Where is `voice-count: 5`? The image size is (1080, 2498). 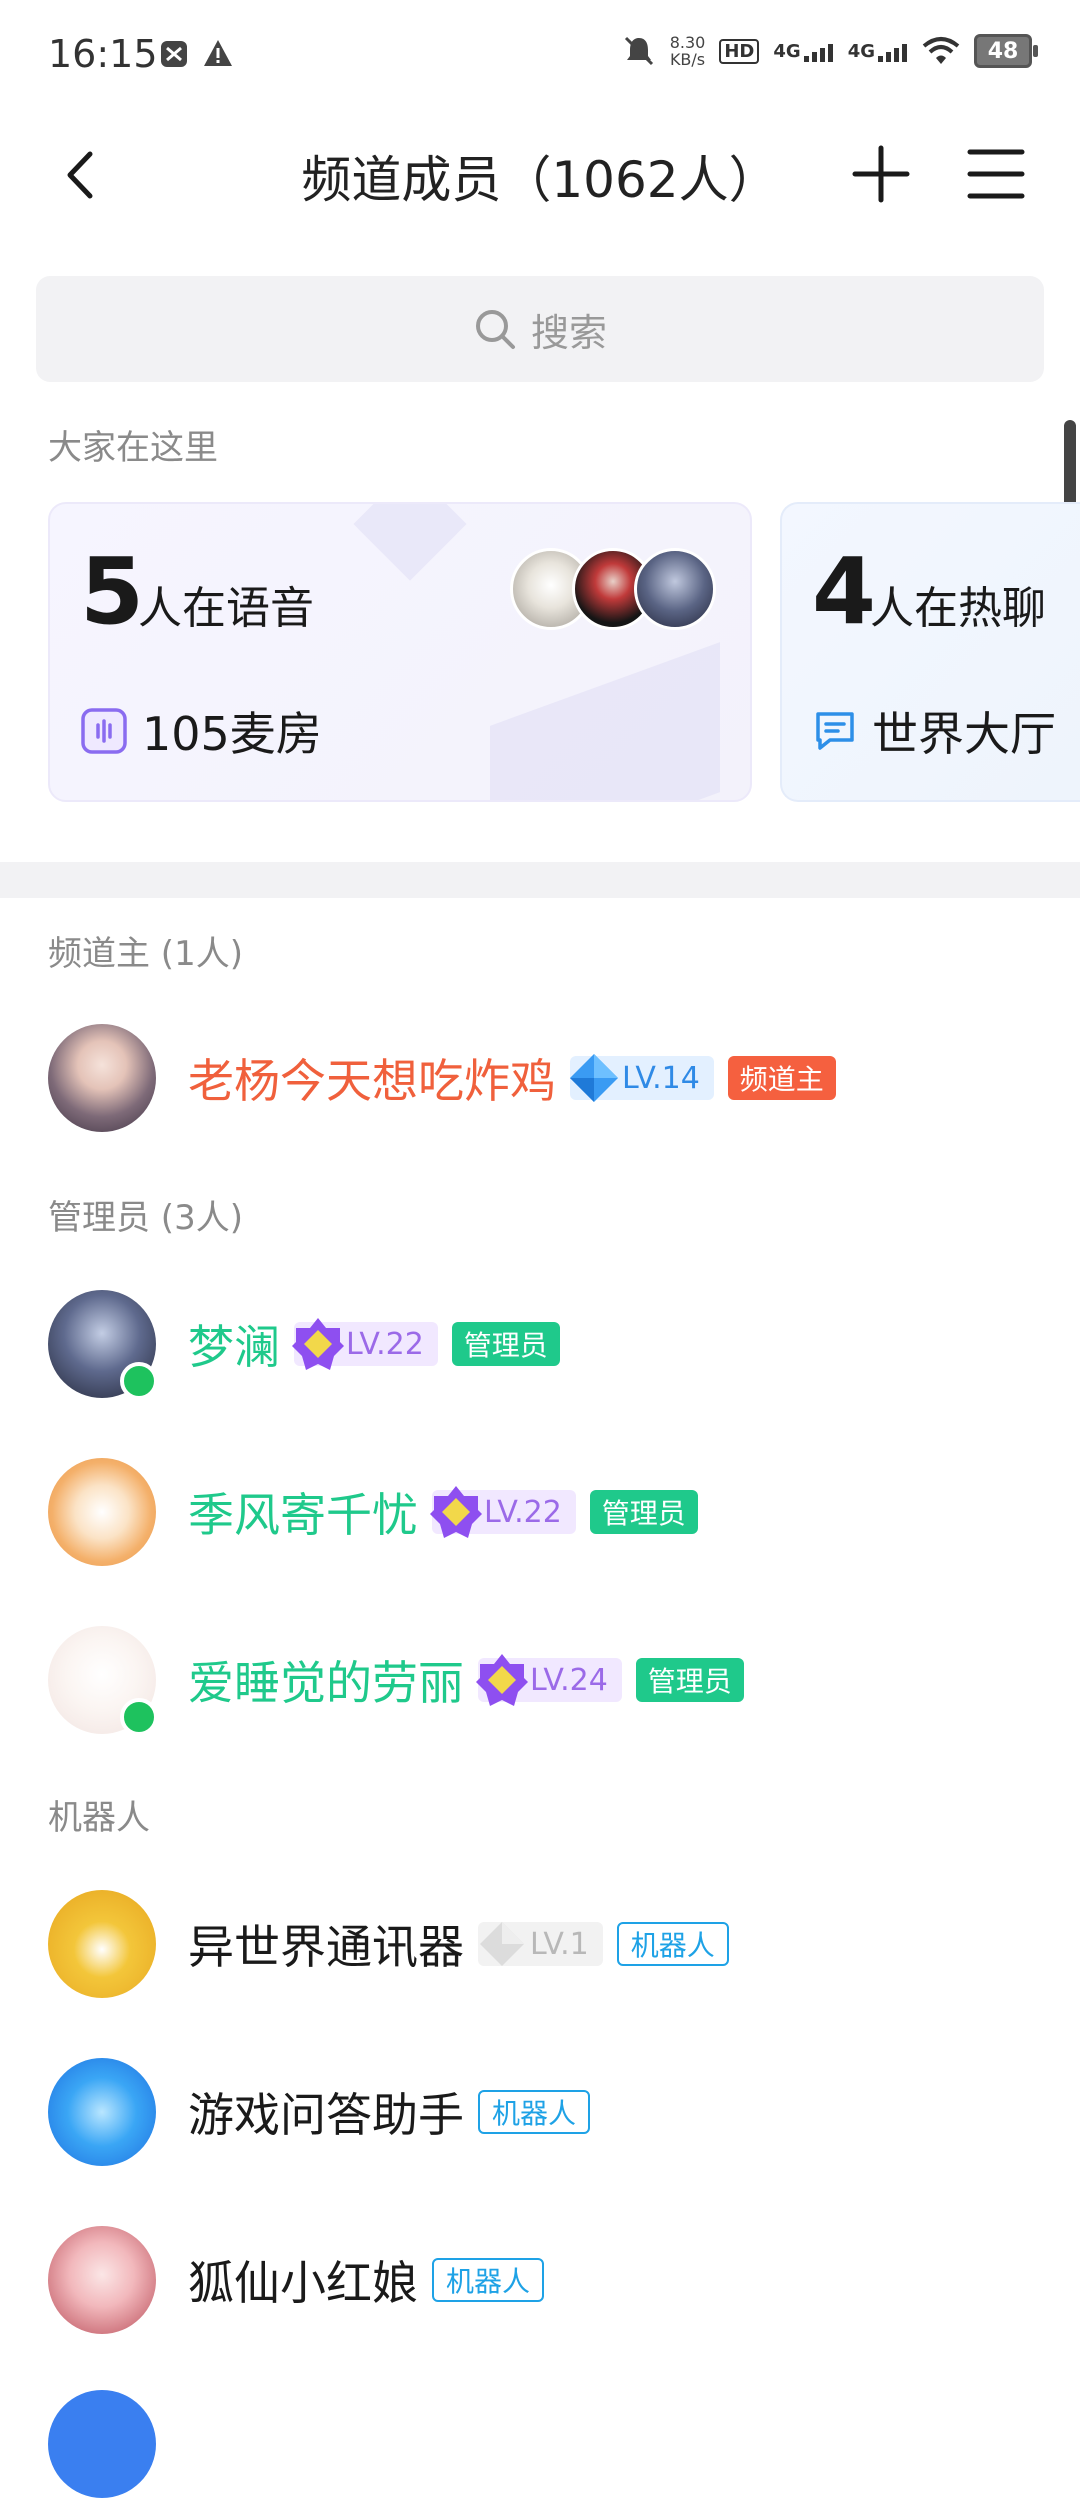 voice-count: 5 is located at coordinates (112, 591).